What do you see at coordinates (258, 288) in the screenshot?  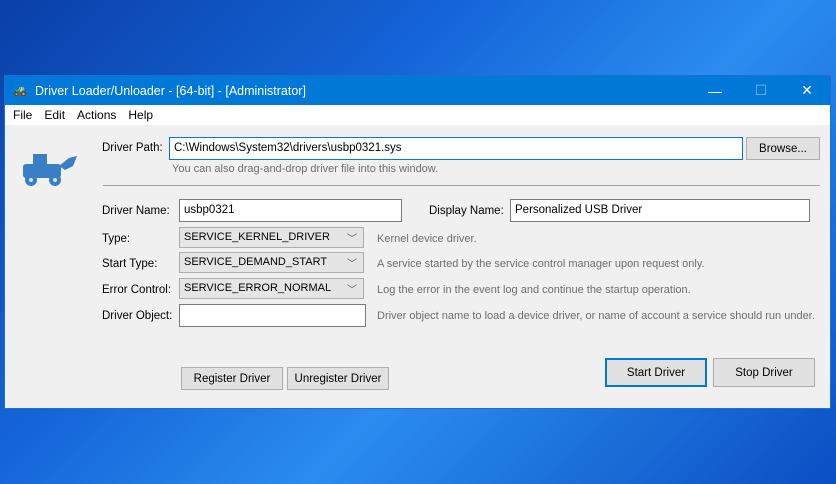 I see `error-control-value: SERVICE_ERROR_NORMAL` at bounding box center [258, 288].